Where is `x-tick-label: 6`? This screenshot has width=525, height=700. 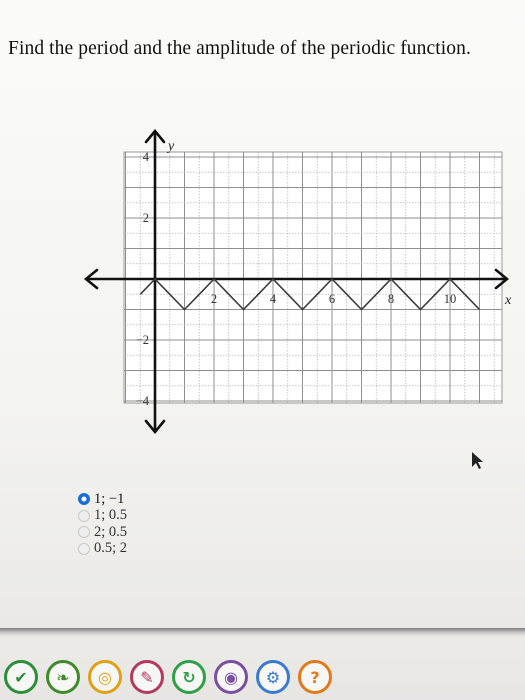 x-tick-label: 6 is located at coordinates (332, 299).